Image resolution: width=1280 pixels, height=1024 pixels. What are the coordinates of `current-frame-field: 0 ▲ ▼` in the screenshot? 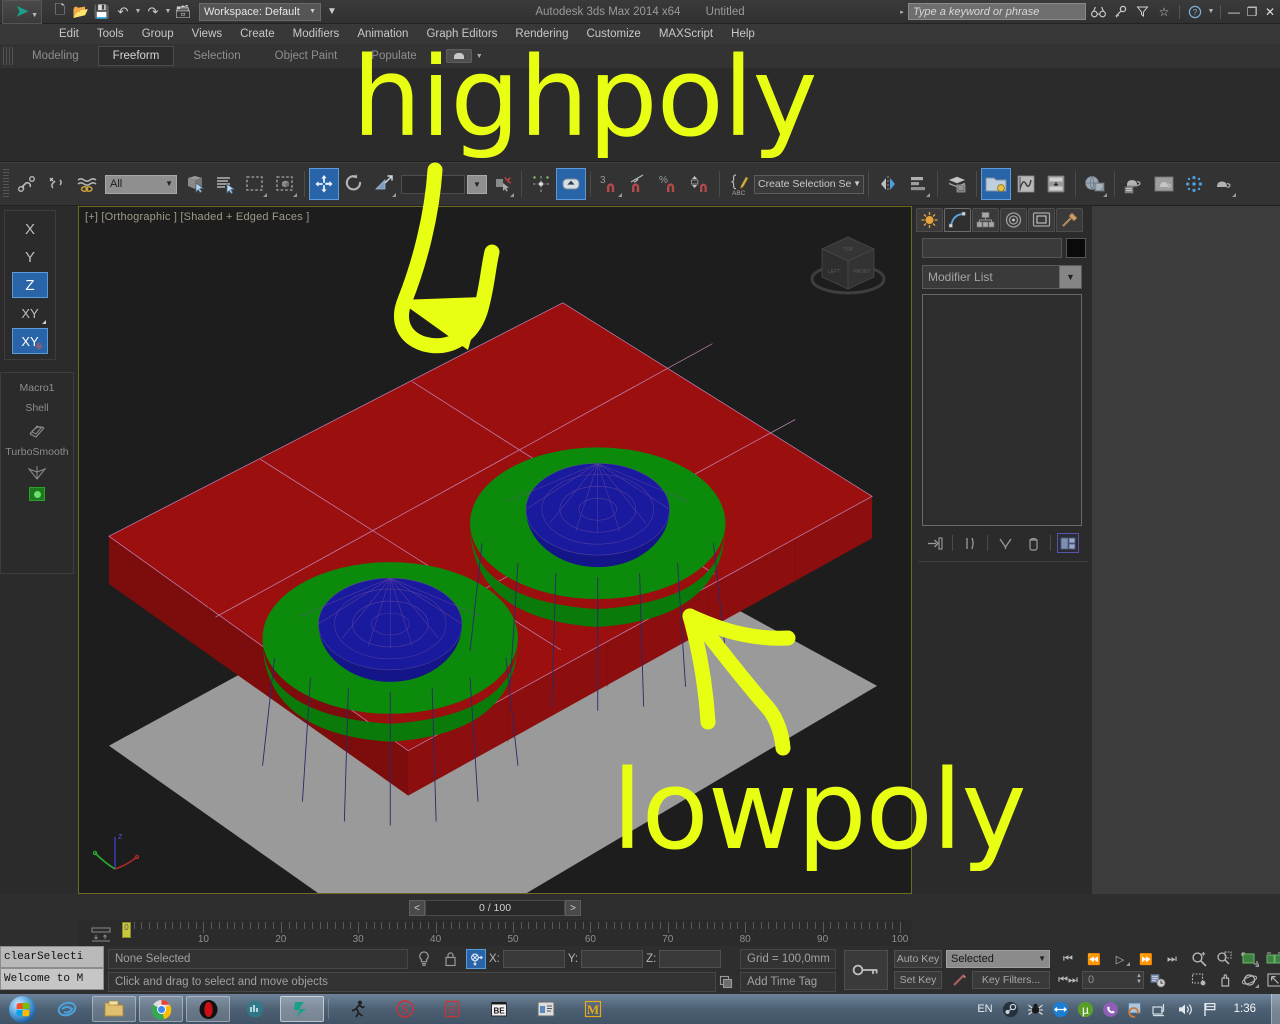 It's located at (1113, 980).